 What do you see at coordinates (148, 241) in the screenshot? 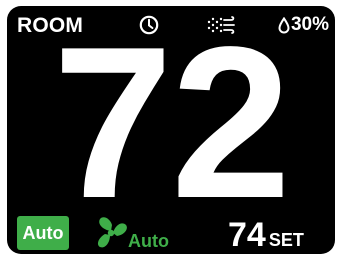
I see `fan-mode-label: Auto` at bounding box center [148, 241].